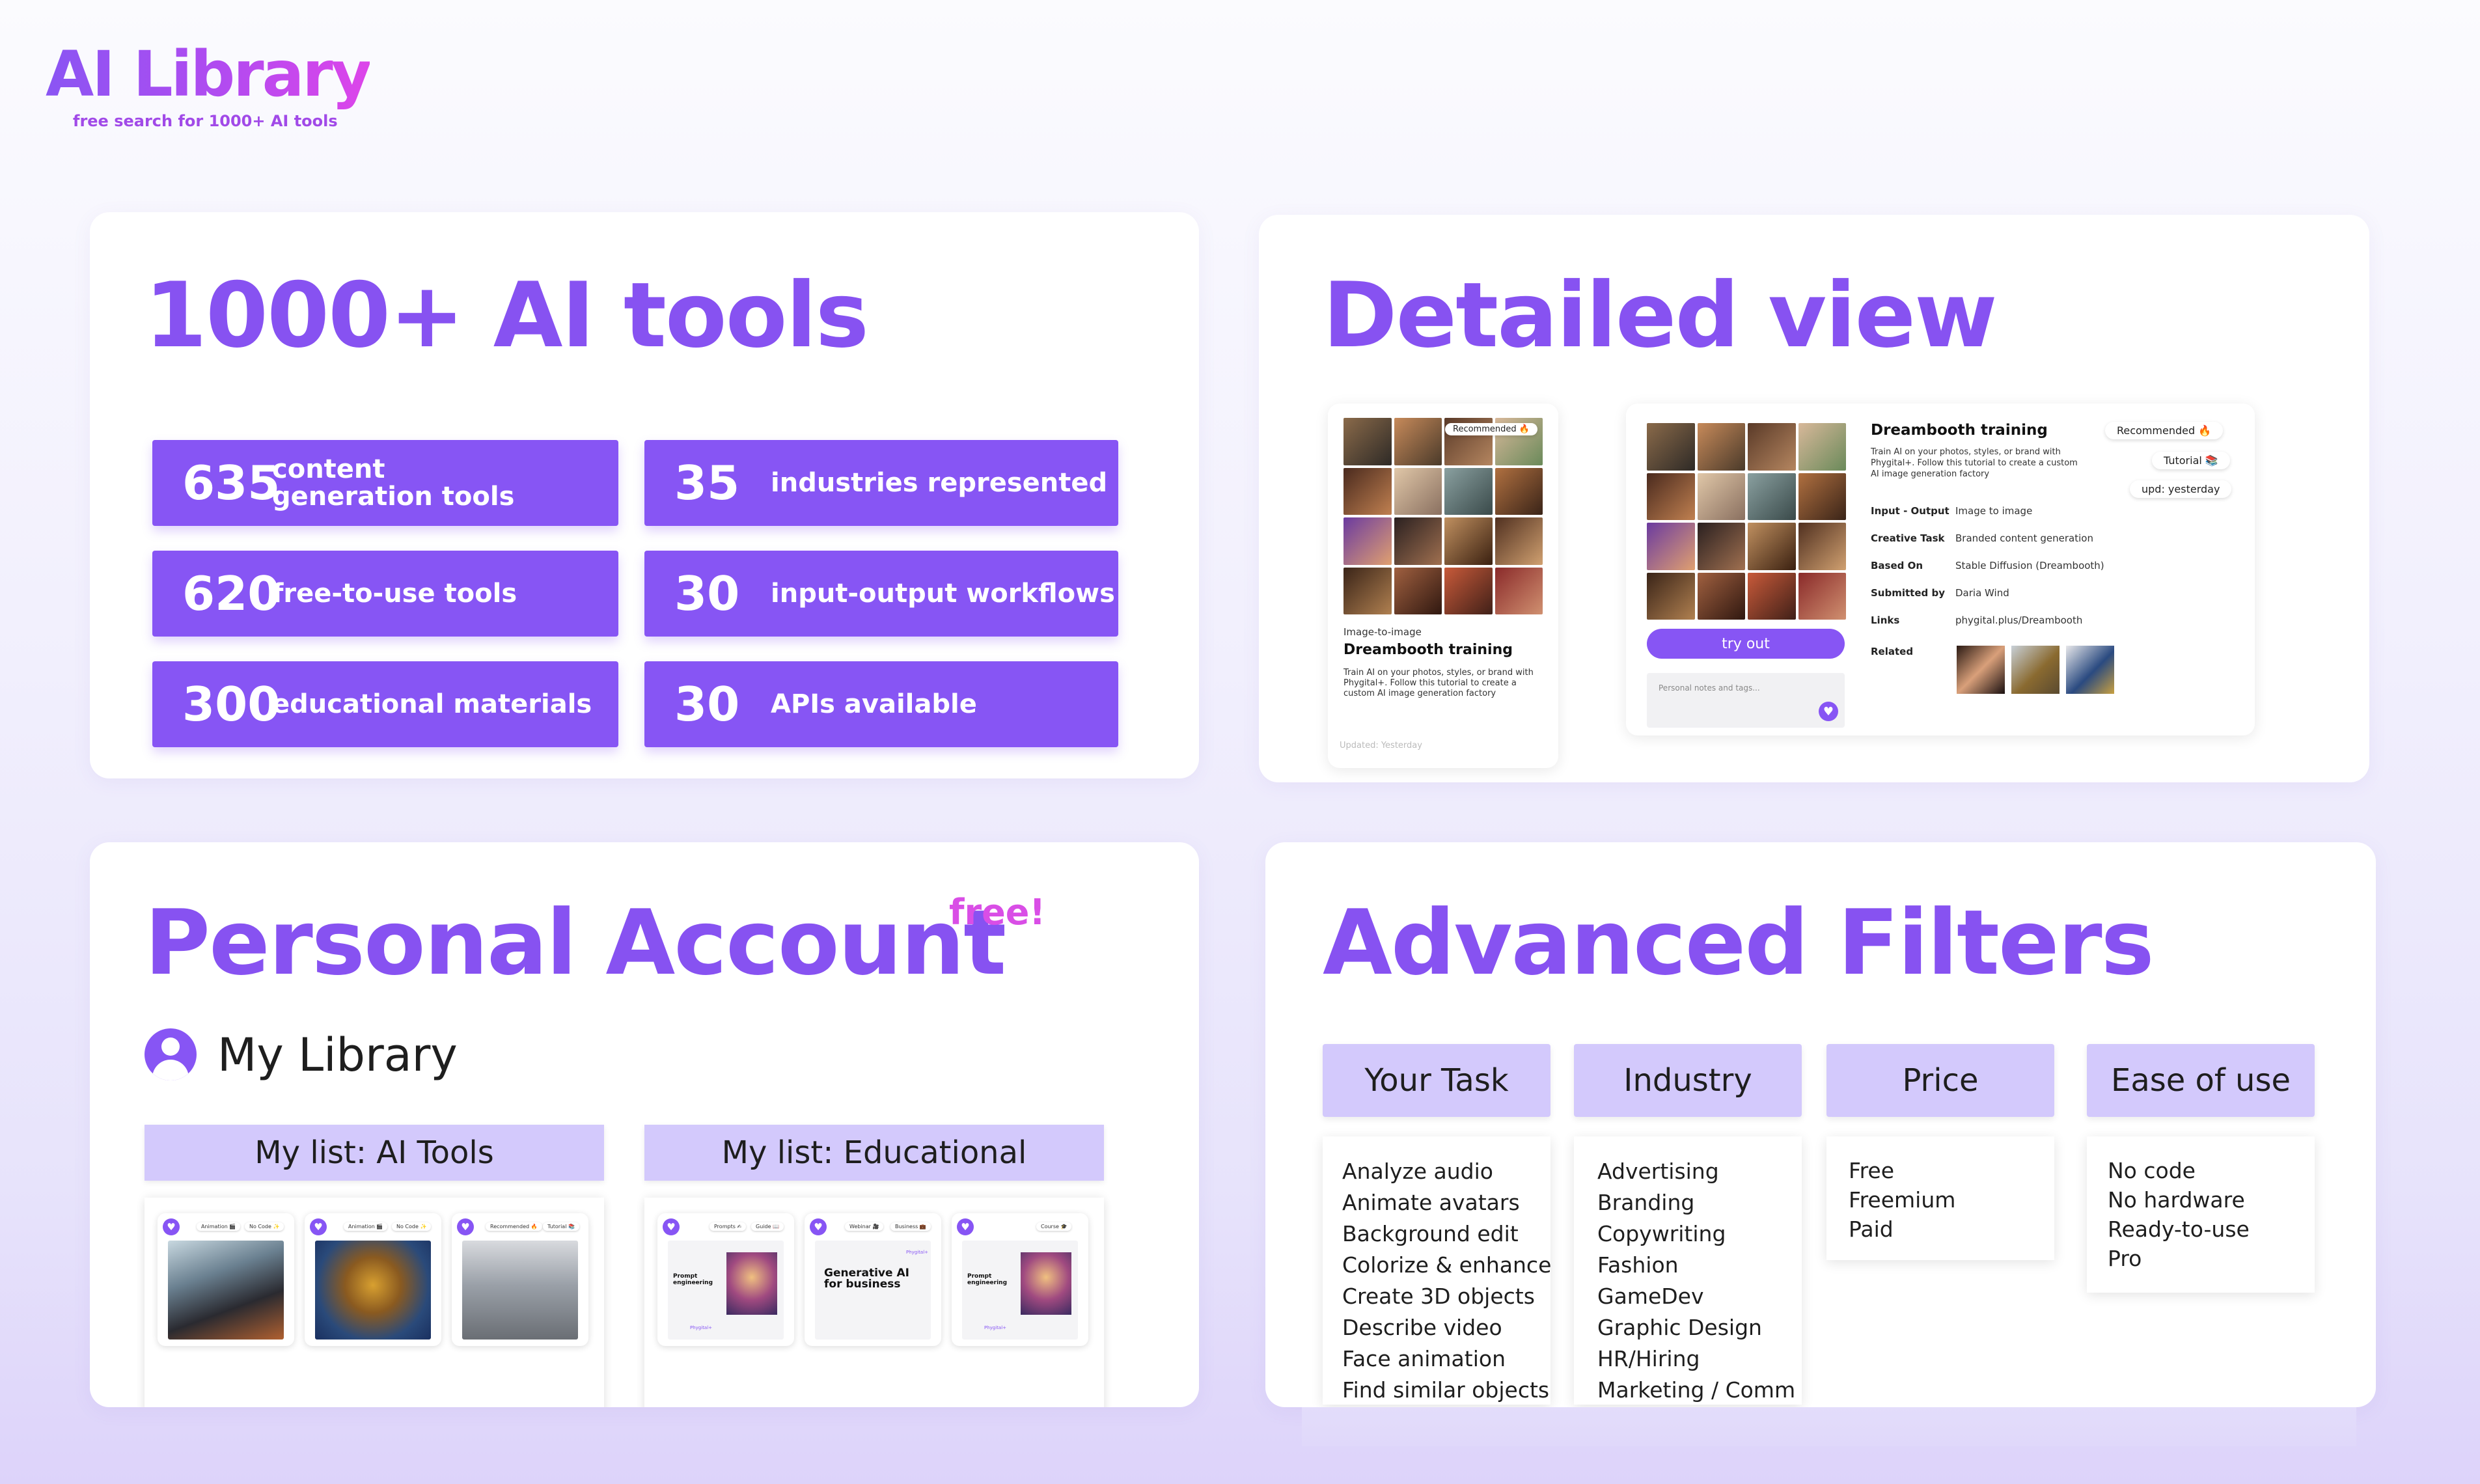  What do you see at coordinates (2201, 1200) in the screenshot?
I see `filter-option: No hardware` at bounding box center [2201, 1200].